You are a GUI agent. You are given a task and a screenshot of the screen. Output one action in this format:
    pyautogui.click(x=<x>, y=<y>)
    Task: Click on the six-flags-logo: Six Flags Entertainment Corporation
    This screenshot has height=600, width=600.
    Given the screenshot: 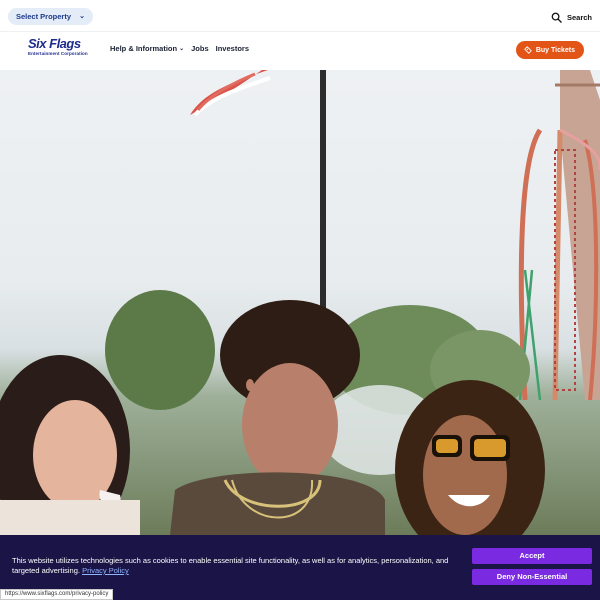 What is the action you would take?
    pyautogui.click(x=60, y=50)
    